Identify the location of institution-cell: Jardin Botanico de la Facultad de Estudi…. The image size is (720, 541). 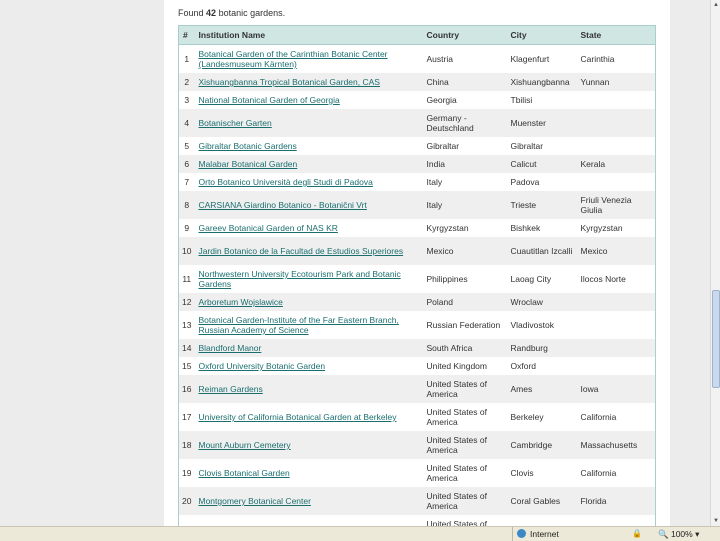
(308, 251).